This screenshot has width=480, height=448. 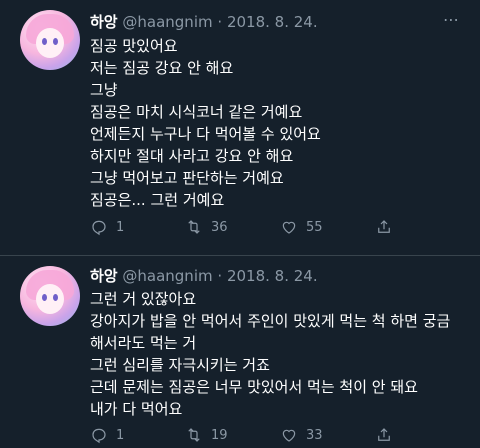 I want to click on retweet-button: 36, so click(x=206, y=227).